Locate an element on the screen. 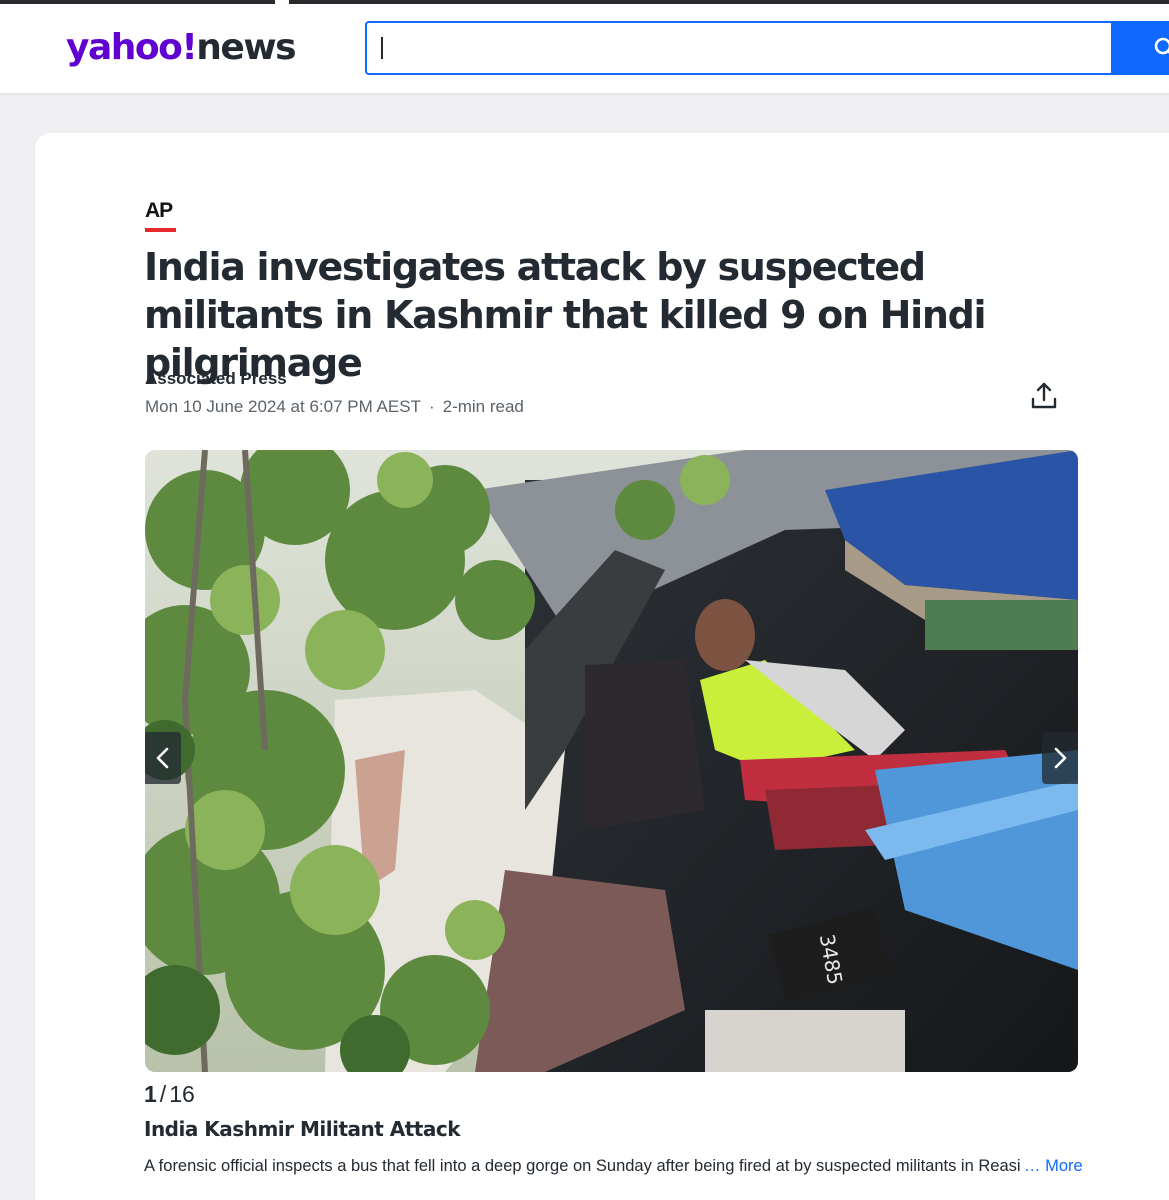 This screenshot has width=1169, height=1200. slideshow-prev-button is located at coordinates (163, 758).